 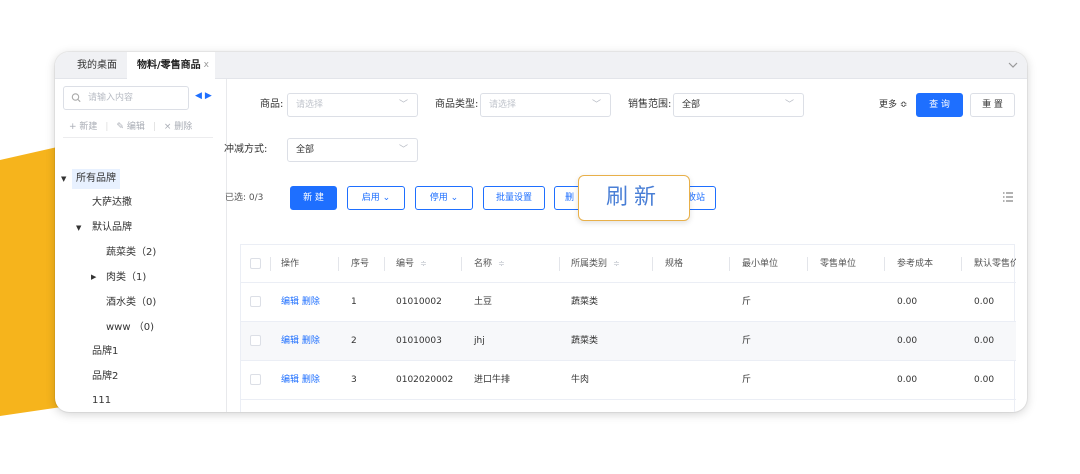 I want to click on tree-item: 品牌2, so click(x=105, y=377).